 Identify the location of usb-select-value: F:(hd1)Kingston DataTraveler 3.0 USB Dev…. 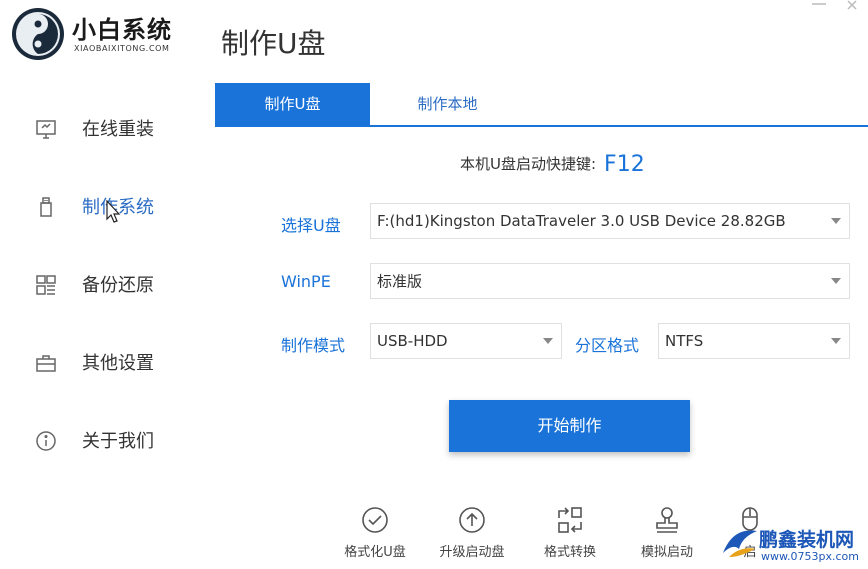
(581, 221).